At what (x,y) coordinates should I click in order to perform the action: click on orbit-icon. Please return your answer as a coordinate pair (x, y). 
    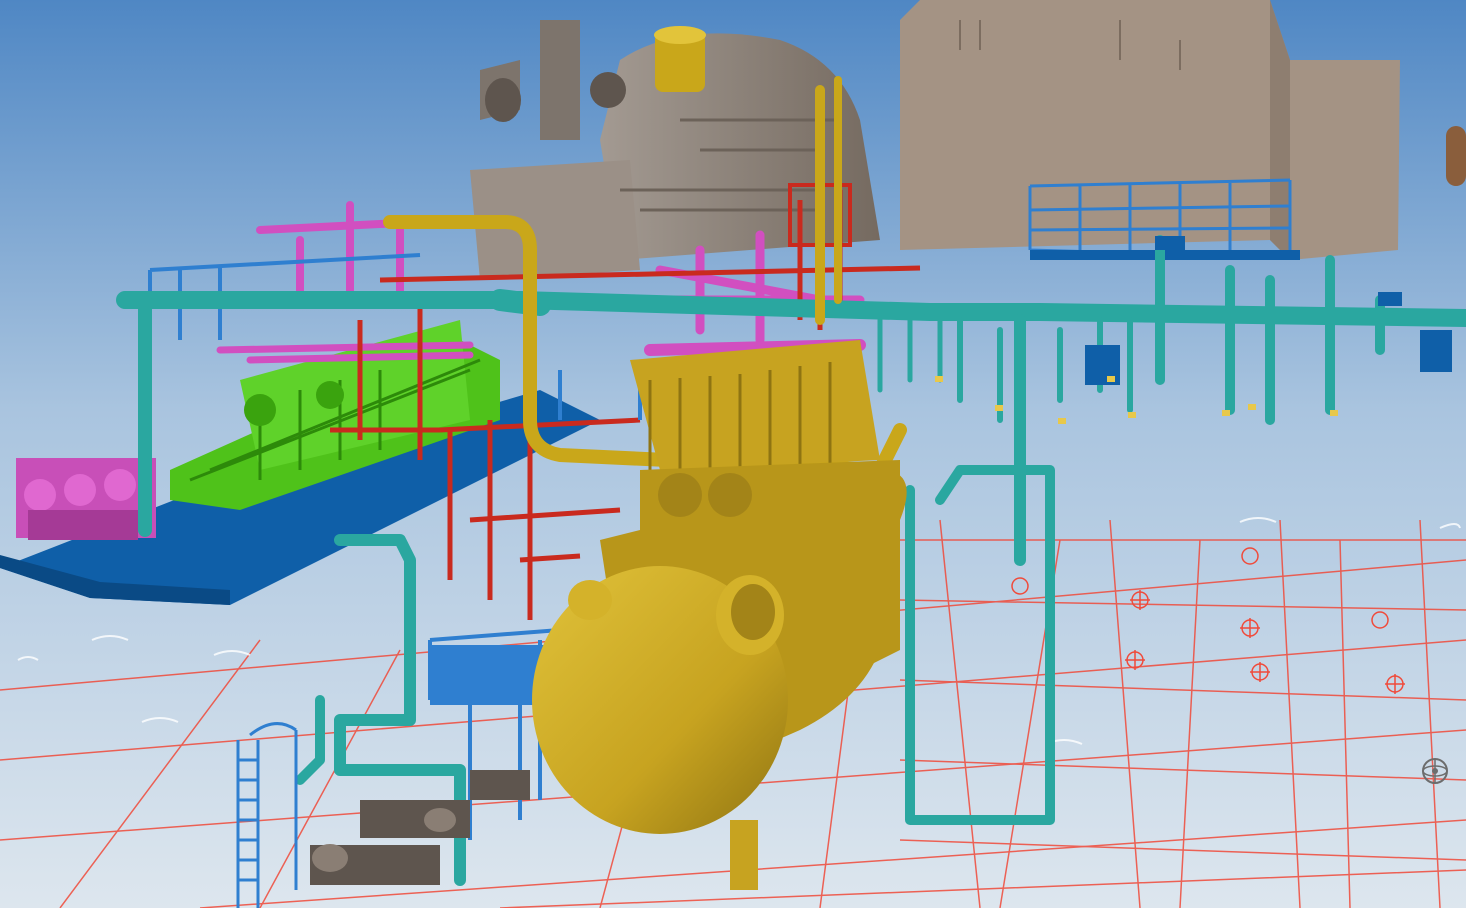
    Looking at the image, I should click on (1435, 771).